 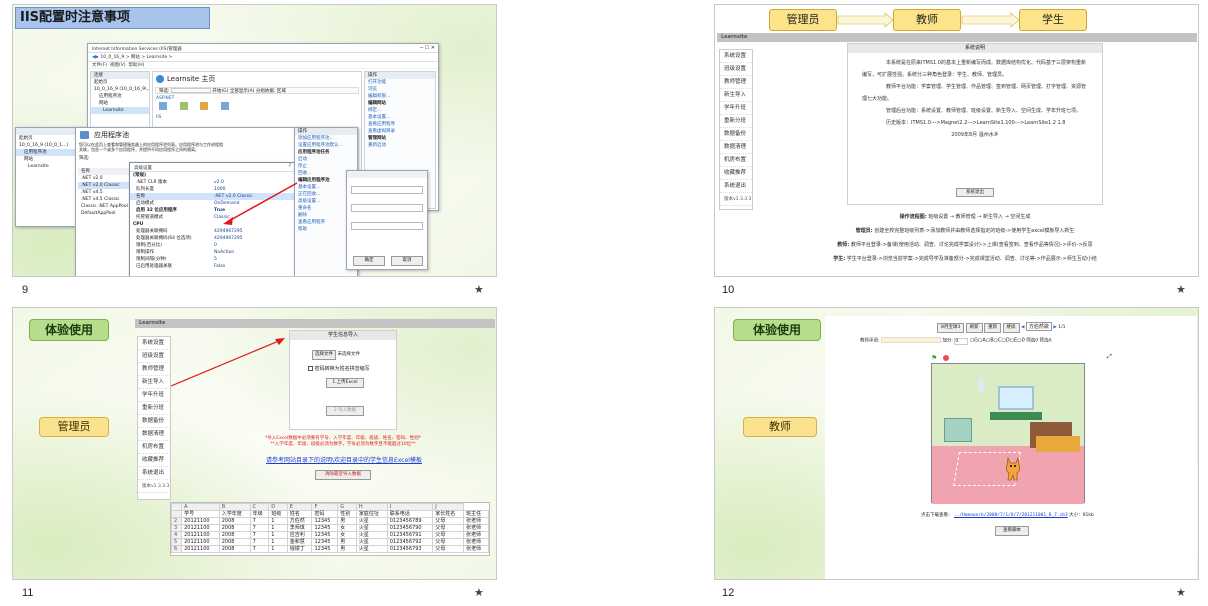 What do you see at coordinates (736, 108) in the screenshot?
I see `sidebar-item: 学年升班` at bounding box center [736, 108].